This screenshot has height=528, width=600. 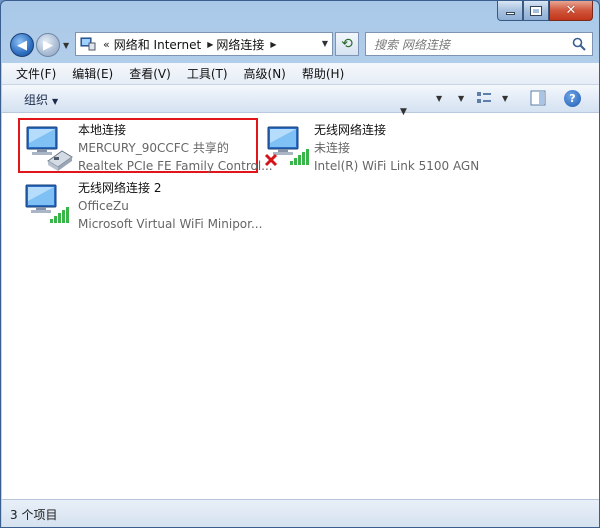 I want to click on back-button: ◀, so click(x=22, y=45).